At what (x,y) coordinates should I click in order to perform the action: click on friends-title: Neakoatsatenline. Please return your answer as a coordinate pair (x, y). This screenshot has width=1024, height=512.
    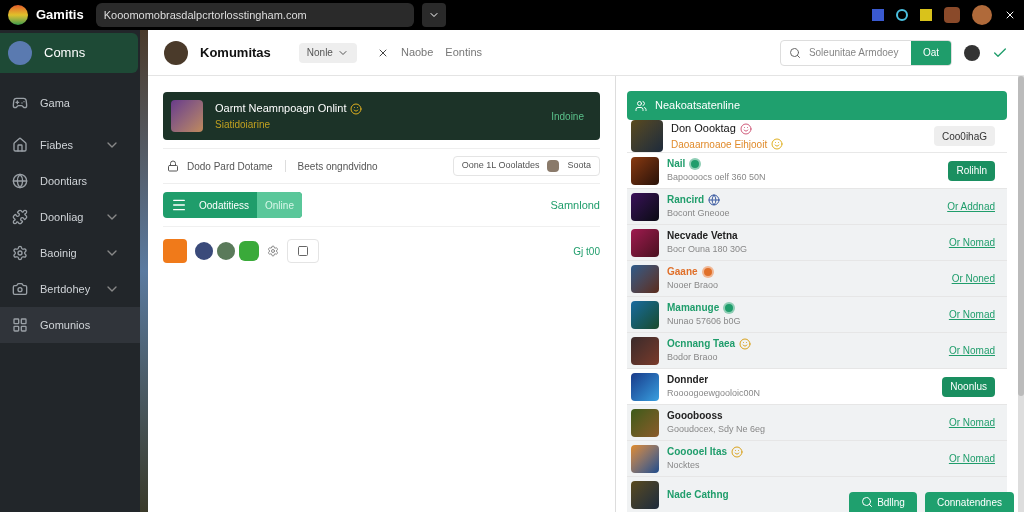
    Looking at the image, I should click on (697, 106).